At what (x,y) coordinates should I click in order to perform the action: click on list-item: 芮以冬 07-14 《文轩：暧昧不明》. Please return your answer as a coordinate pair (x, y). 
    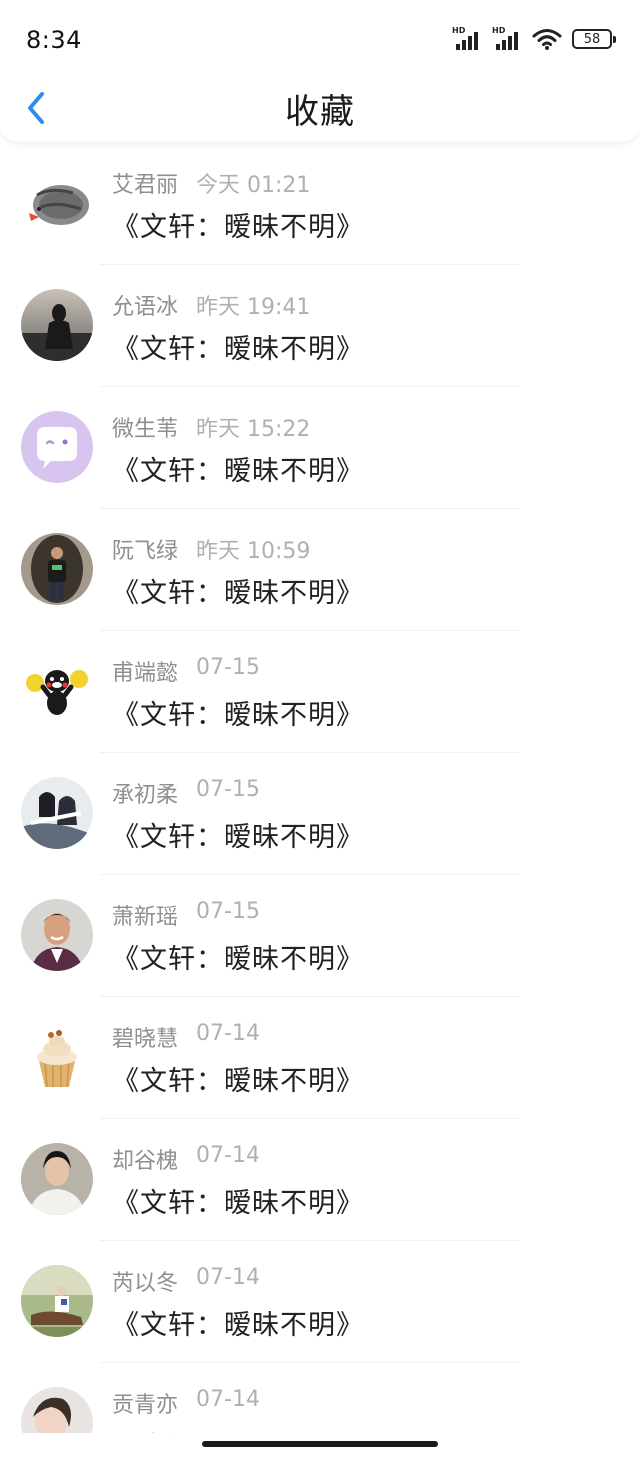
    Looking at the image, I should click on (320, 1302).